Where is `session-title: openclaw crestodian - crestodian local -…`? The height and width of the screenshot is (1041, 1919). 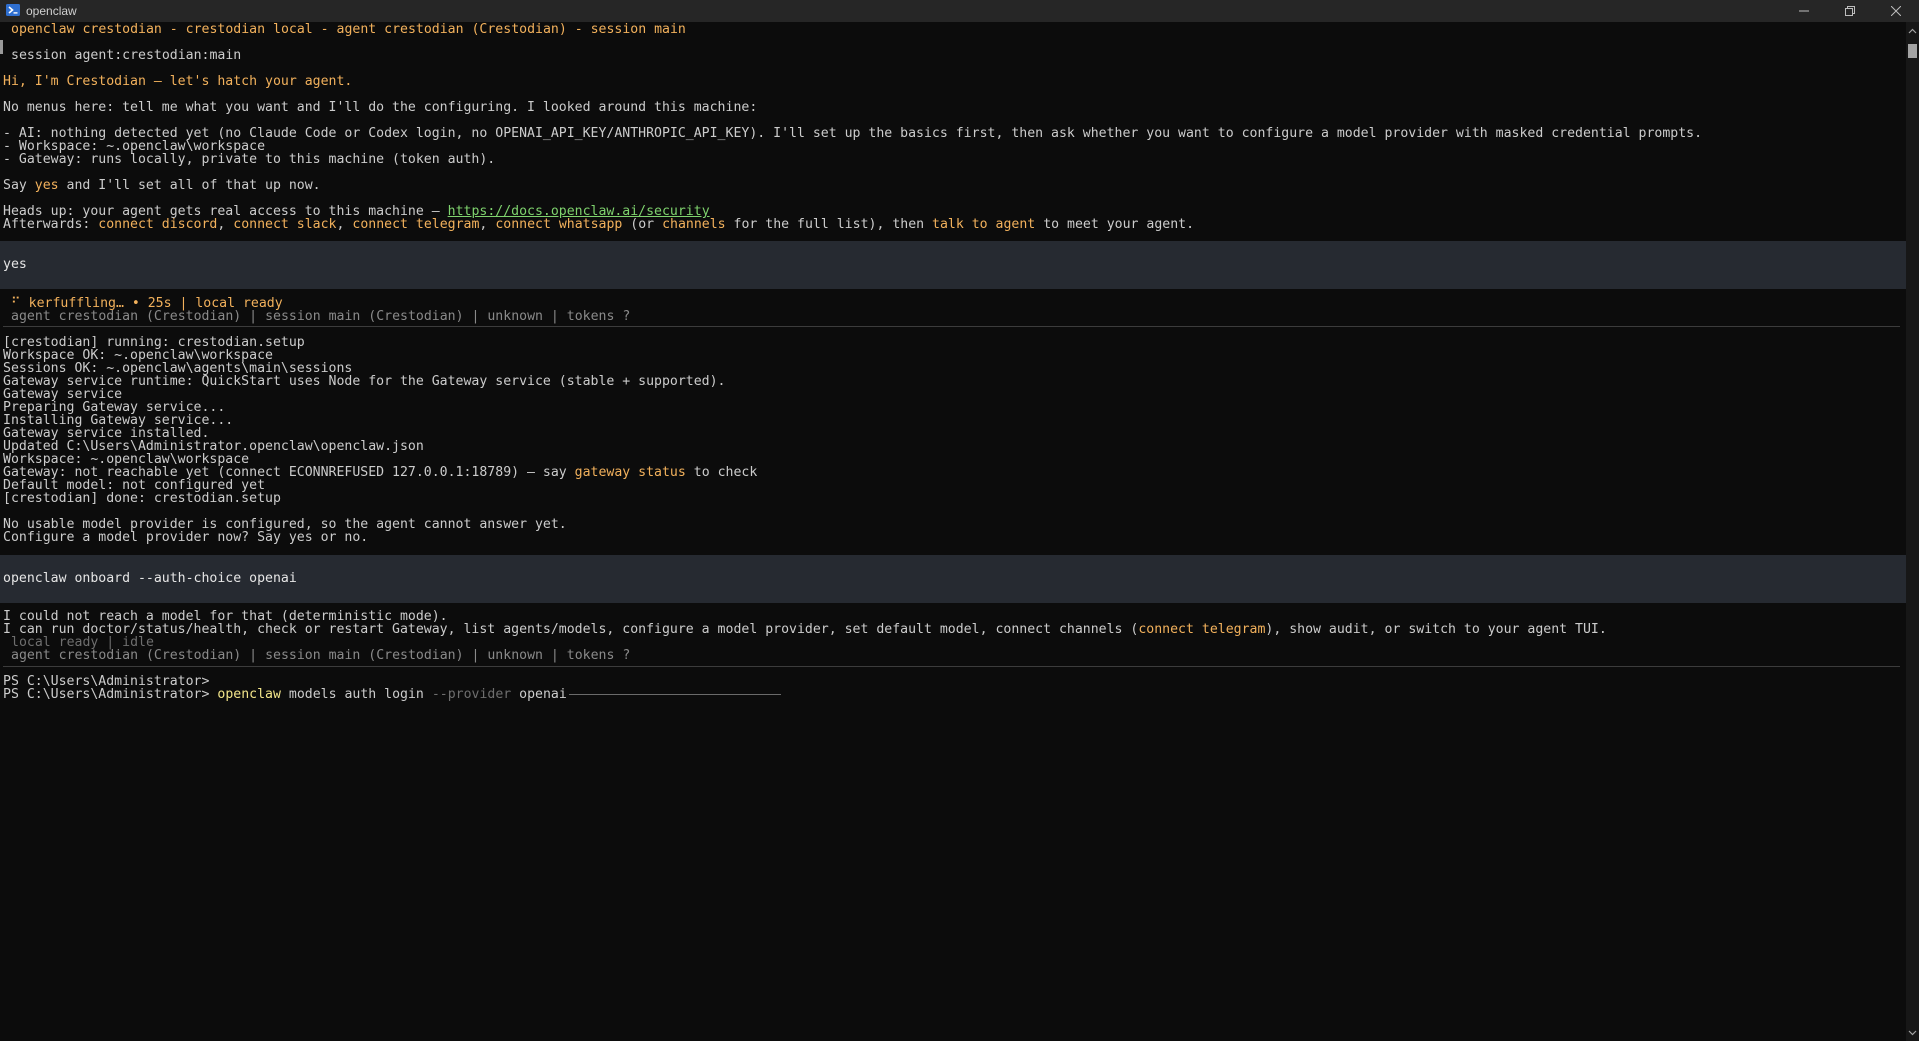 session-title: openclaw crestodian - crestodian local -… is located at coordinates (348, 29).